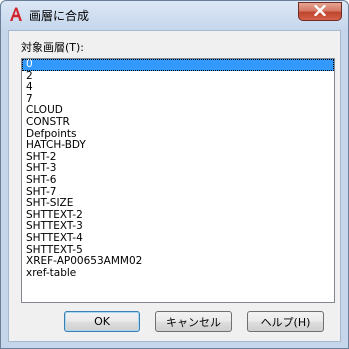  What do you see at coordinates (178, 88) in the screenshot?
I see `layer-list-item: 4` at bounding box center [178, 88].